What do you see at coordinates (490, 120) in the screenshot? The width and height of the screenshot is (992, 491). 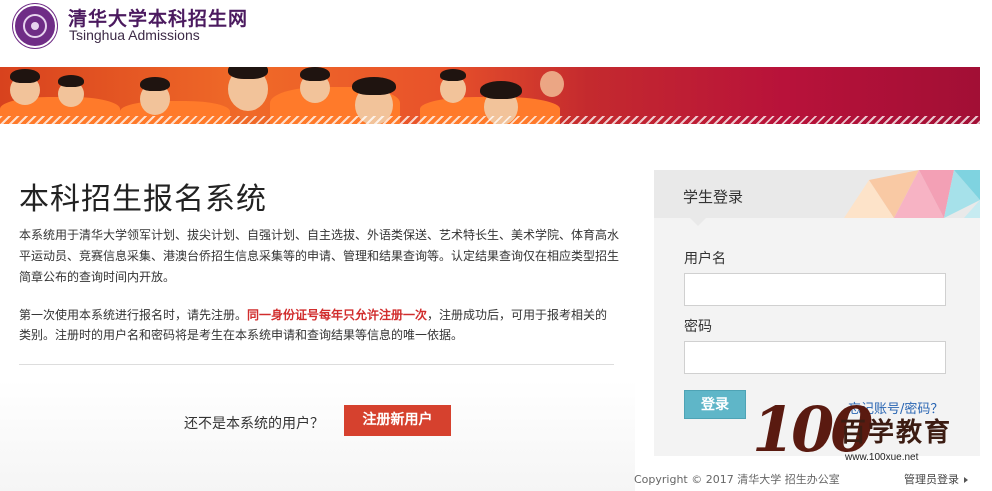 I see `banner-stripe` at bounding box center [490, 120].